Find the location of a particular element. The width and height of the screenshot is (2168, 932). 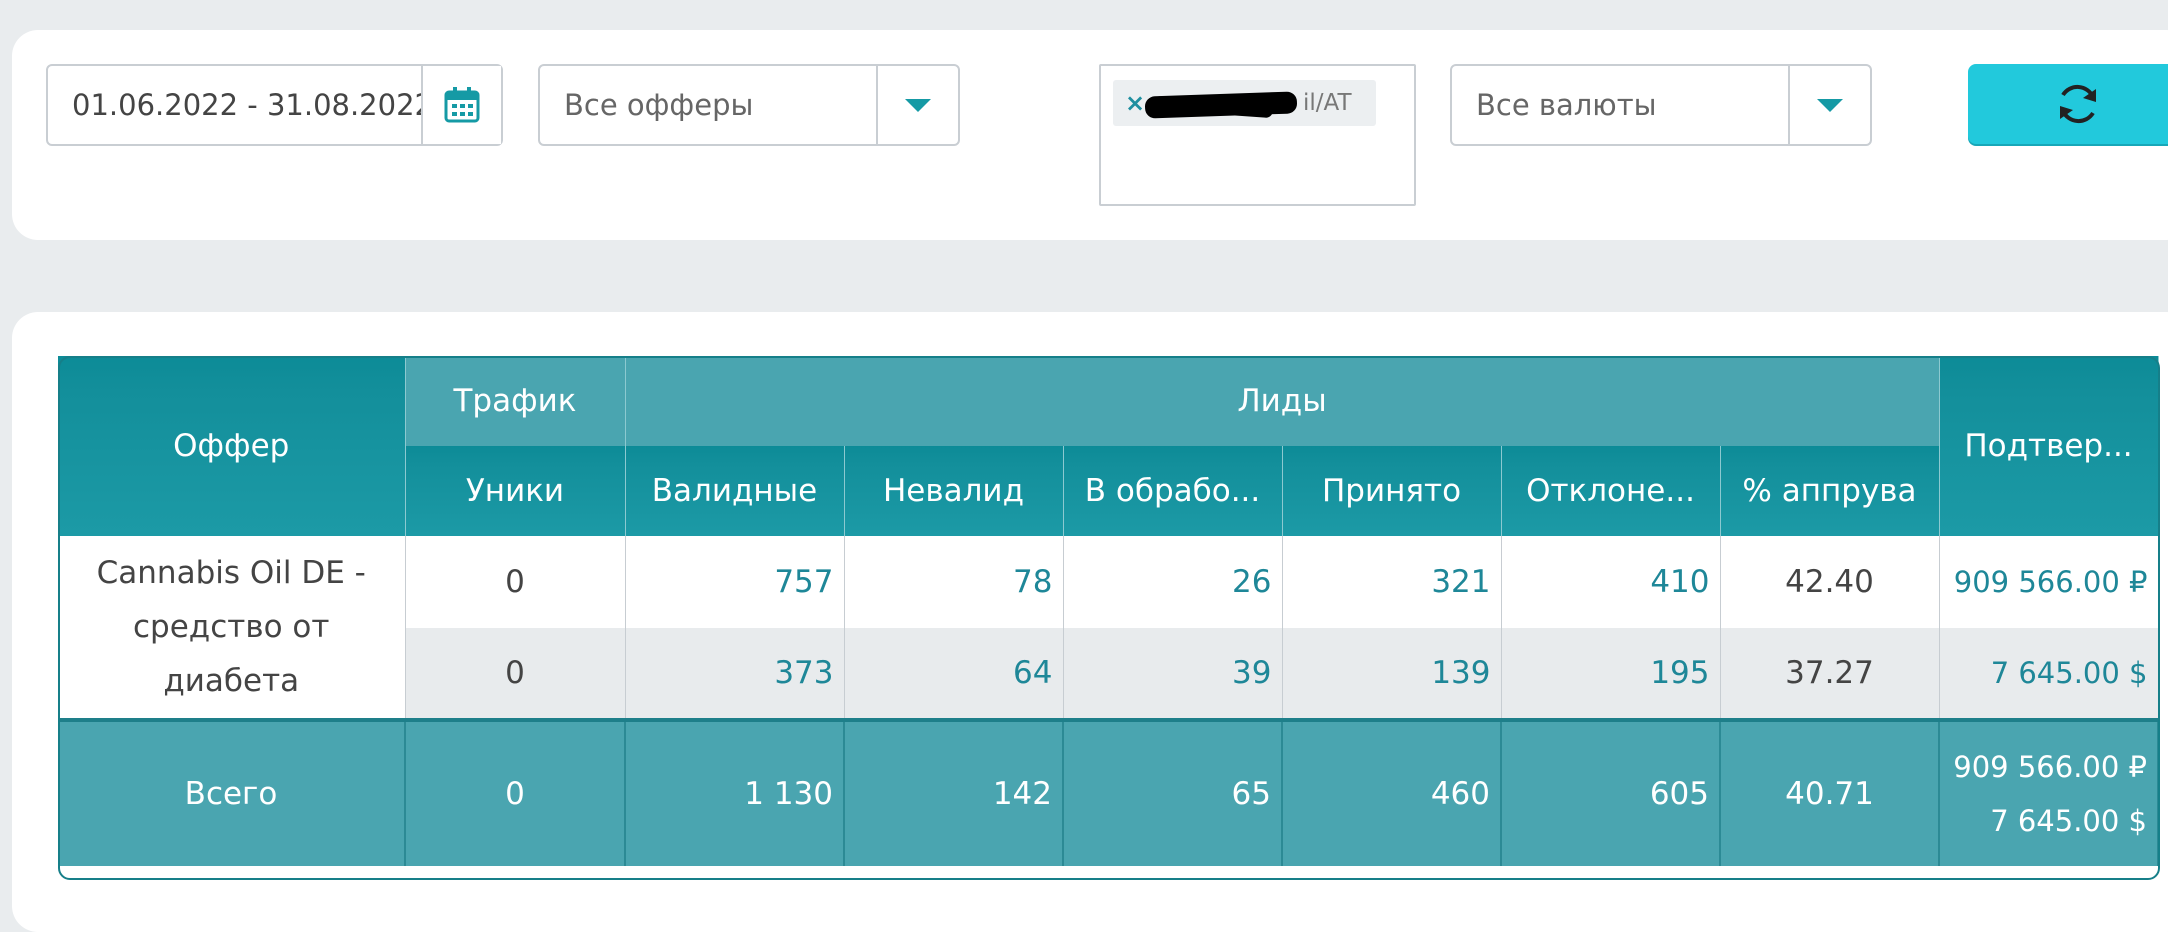

offers-select-value: Все офферы is located at coordinates (659, 105).